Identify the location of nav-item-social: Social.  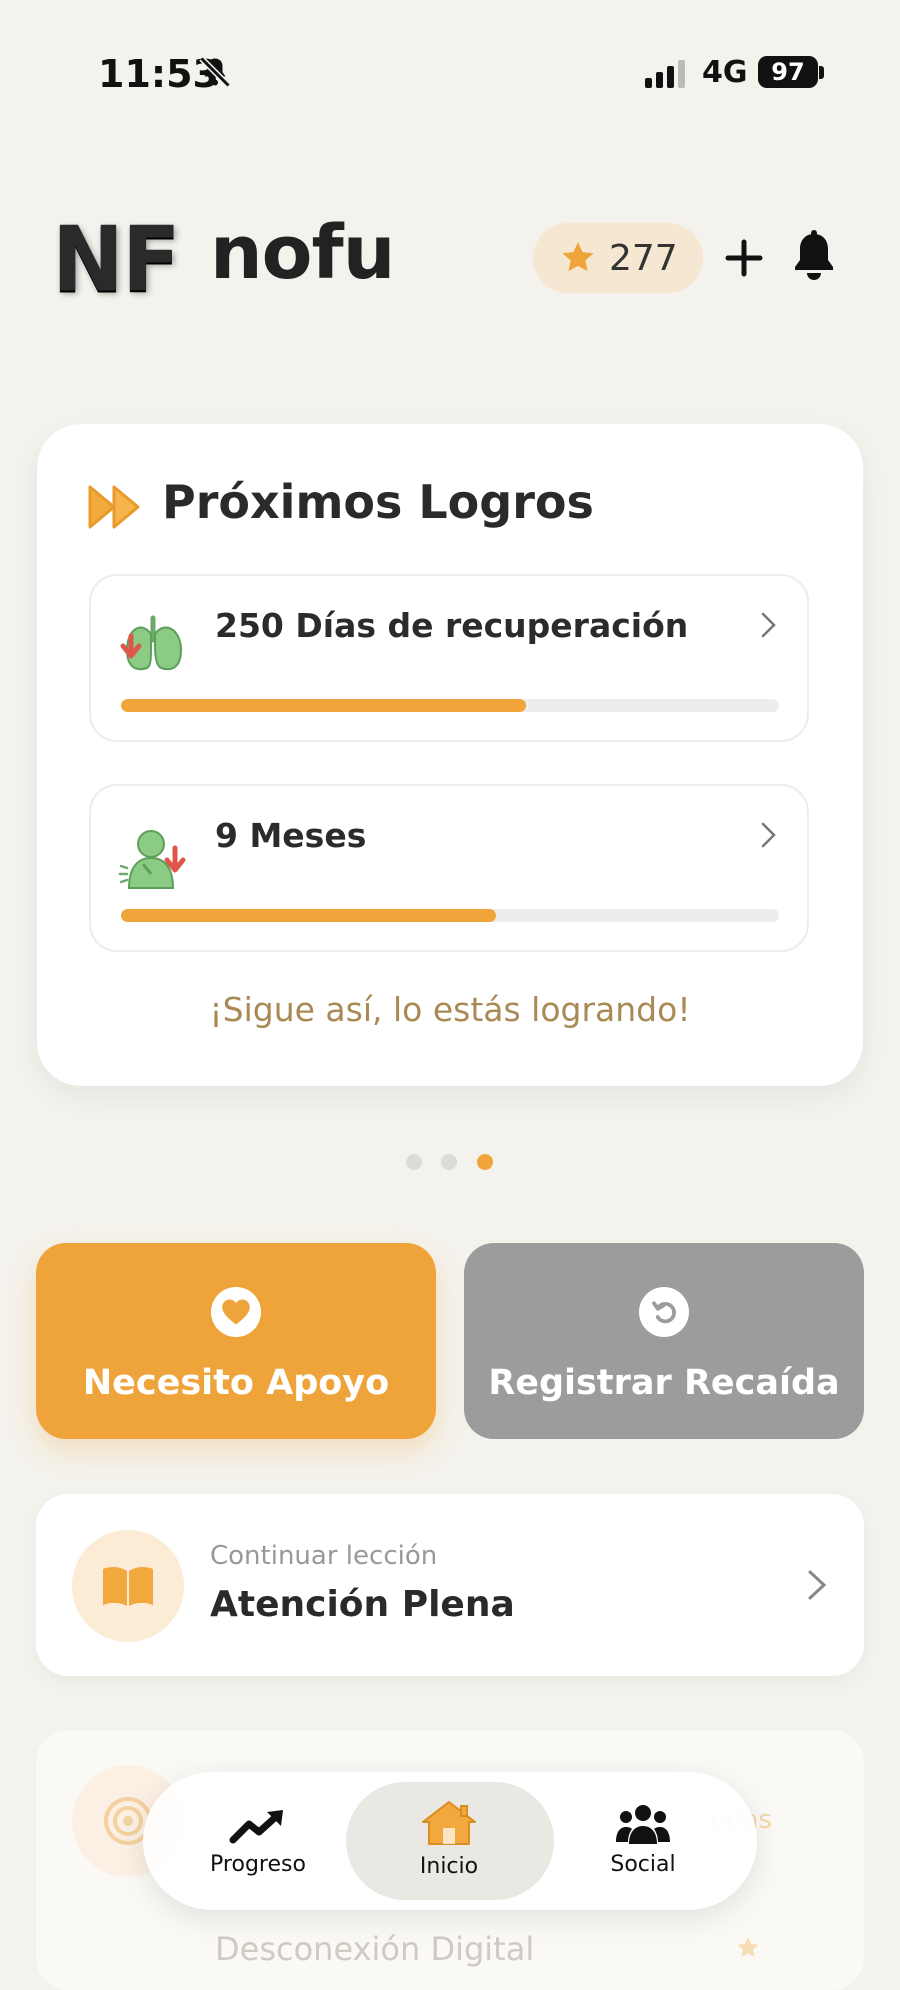
(643, 1839).